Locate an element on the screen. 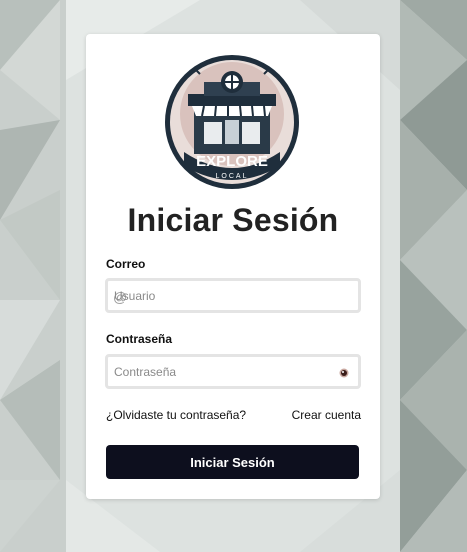 The height and width of the screenshot is (552, 467). forgot-password-link: ¿Olvidaste tu contraseña? is located at coordinates (176, 415).